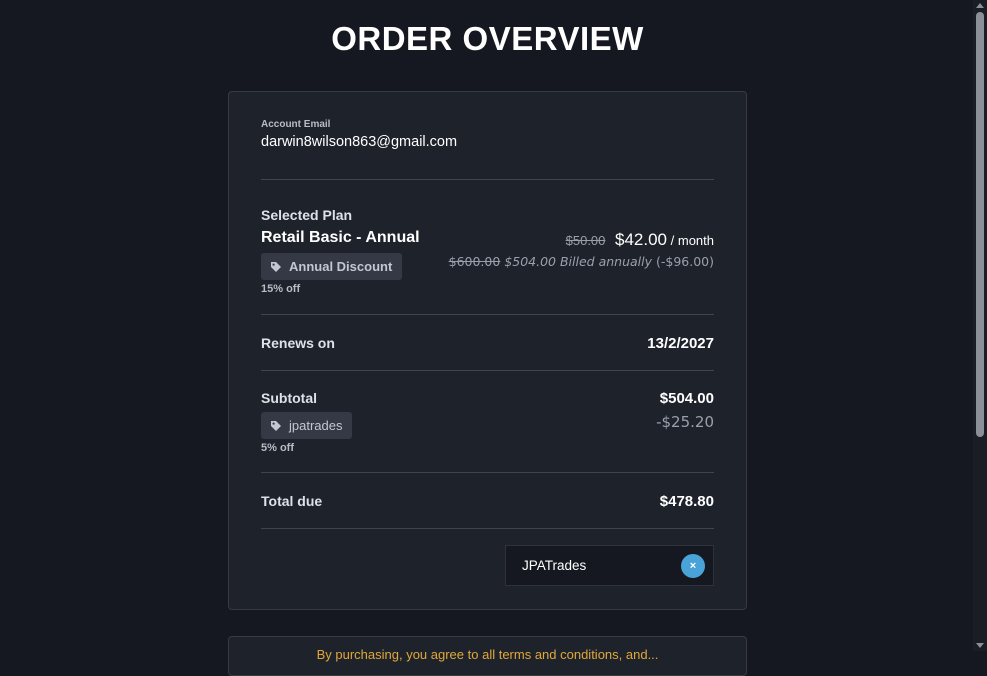  Describe the element at coordinates (684, 261) in the screenshot. I see `annual-savings: (-$96.00)` at that location.